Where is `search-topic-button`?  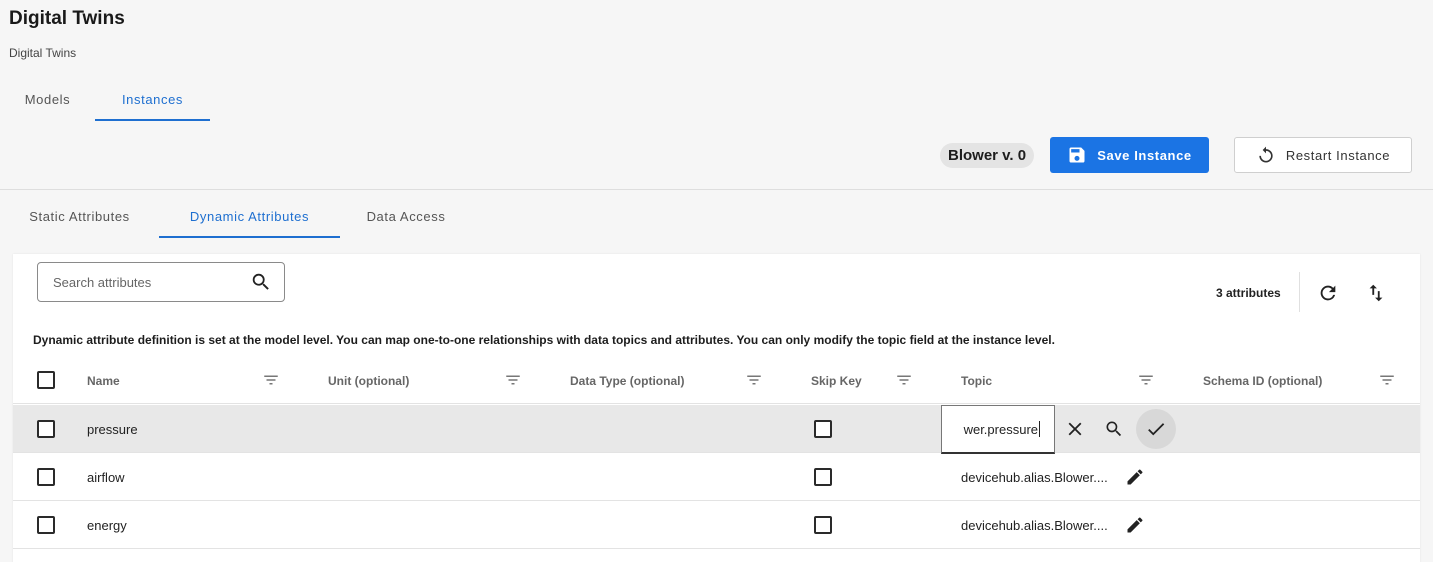 search-topic-button is located at coordinates (1114, 429).